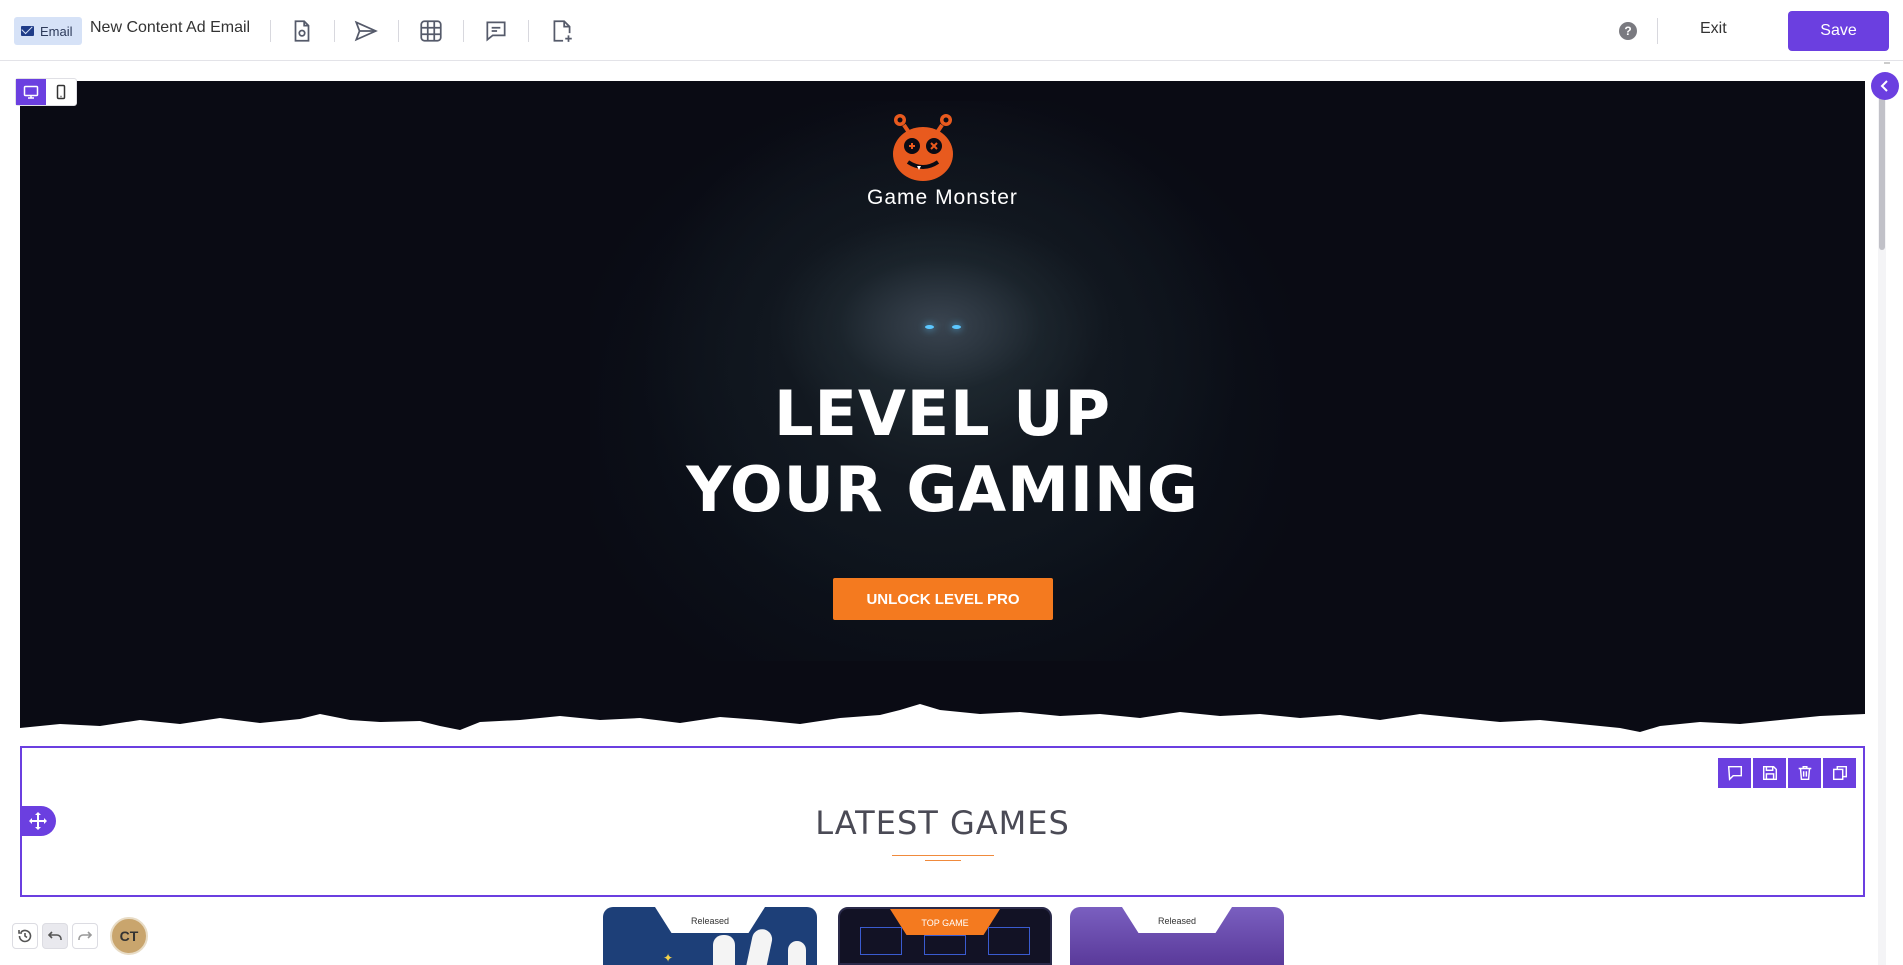  I want to click on badge-label: Email, so click(56, 31).